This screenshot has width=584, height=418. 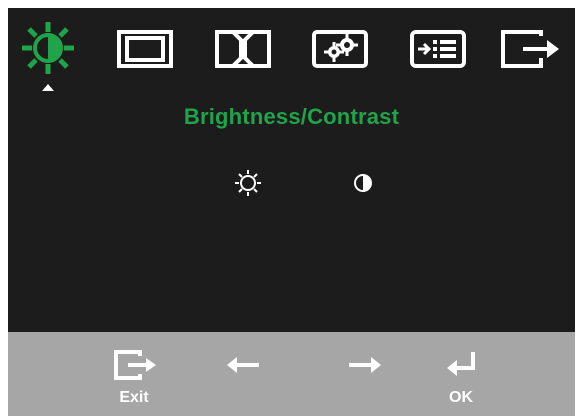 What do you see at coordinates (48, 87) in the screenshot?
I see `selected-tab-indicator` at bounding box center [48, 87].